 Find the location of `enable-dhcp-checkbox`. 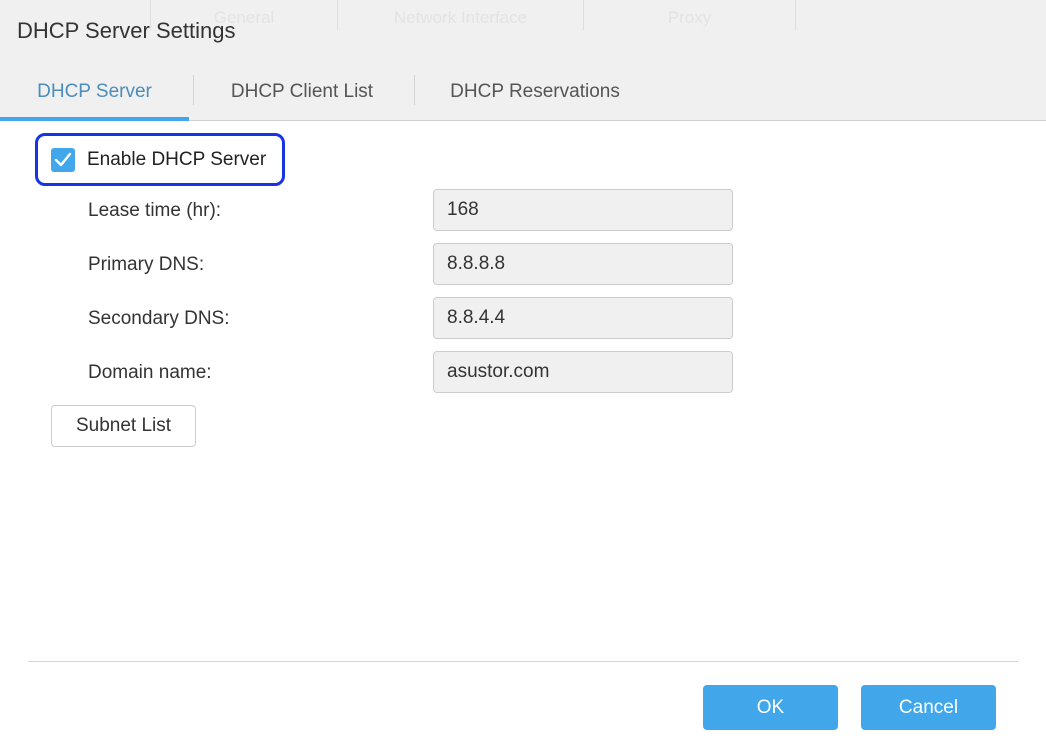

enable-dhcp-checkbox is located at coordinates (63, 160).